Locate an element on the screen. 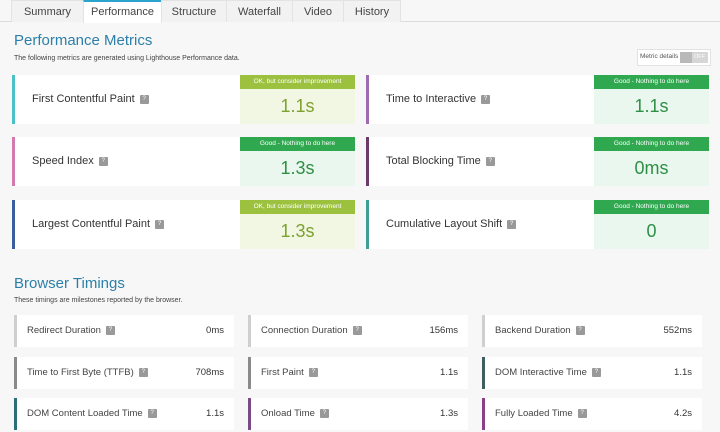 The width and height of the screenshot is (720, 432). tab-video: Video is located at coordinates (318, 11).